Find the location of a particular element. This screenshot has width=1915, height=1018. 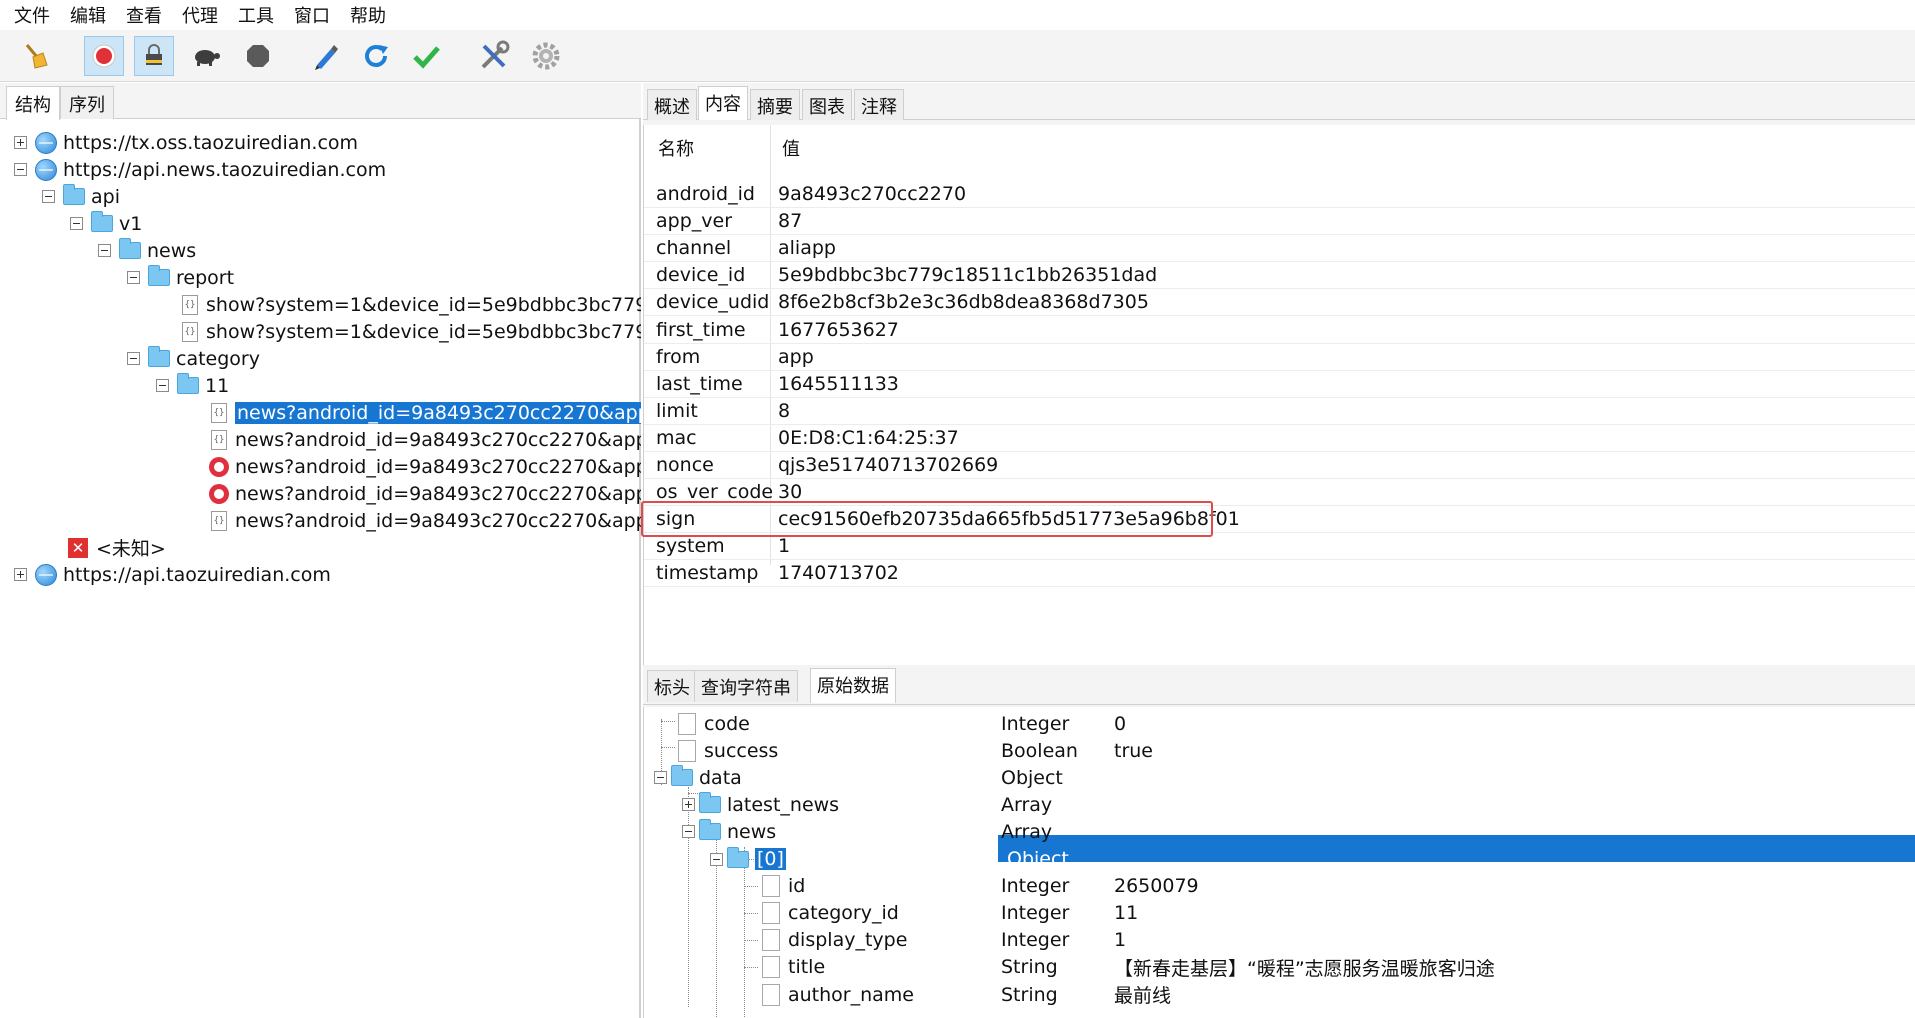

json-node-name: display_type is located at coordinates (848, 940).